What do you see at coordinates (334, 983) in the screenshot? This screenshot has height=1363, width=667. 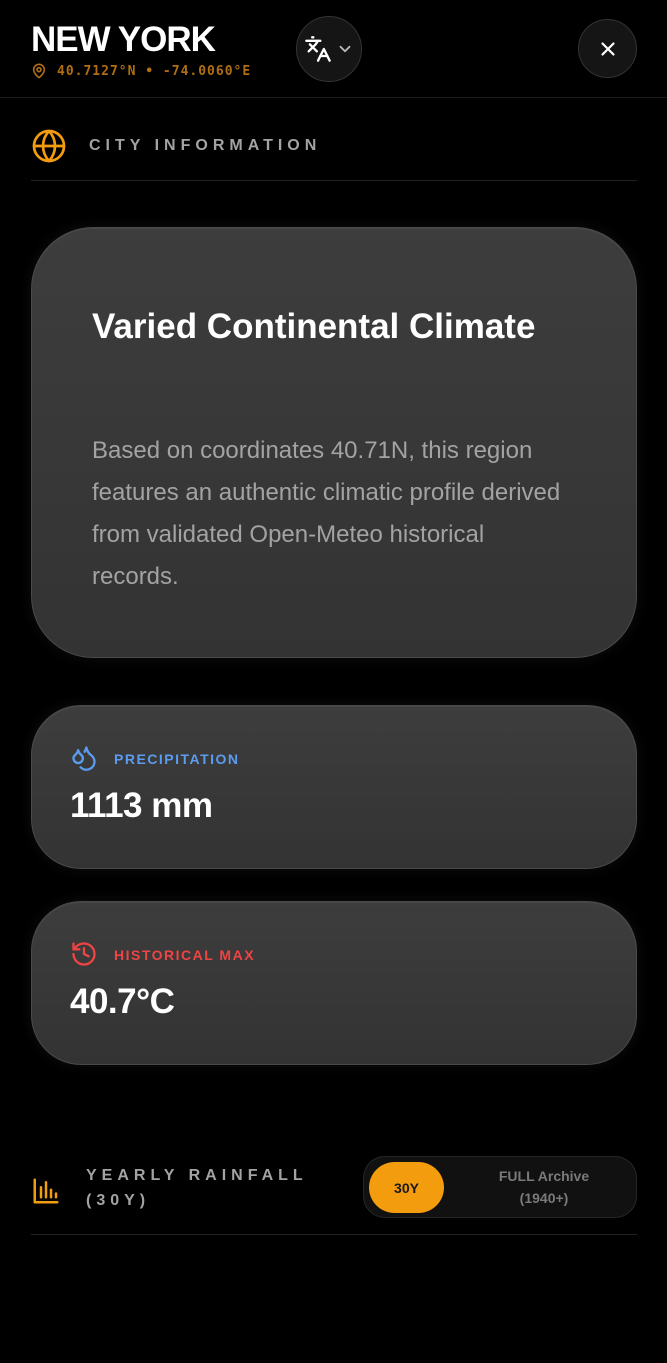 I see `historical-max-card: HISTORICAL MAX 40.7°C` at bounding box center [334, 983].